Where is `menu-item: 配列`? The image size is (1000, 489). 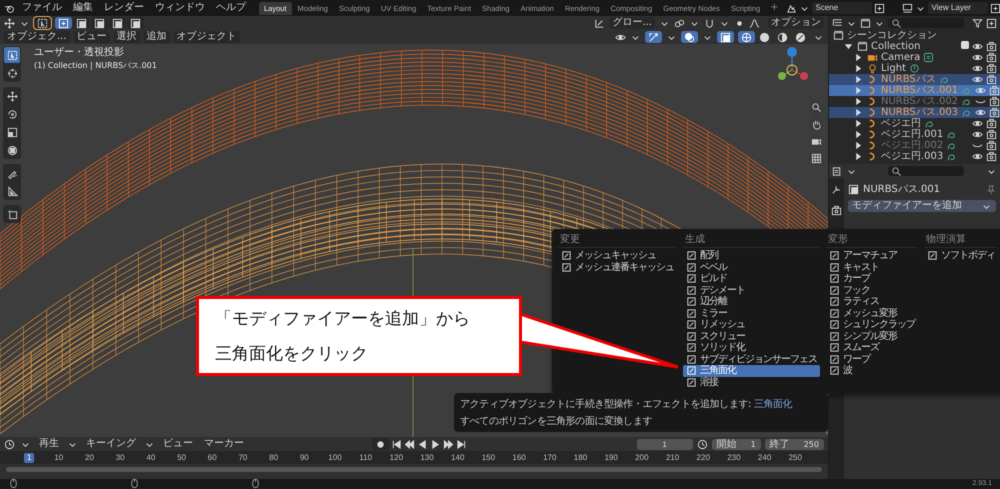 menu-item: 配列 is located at coordinates (751, 256).